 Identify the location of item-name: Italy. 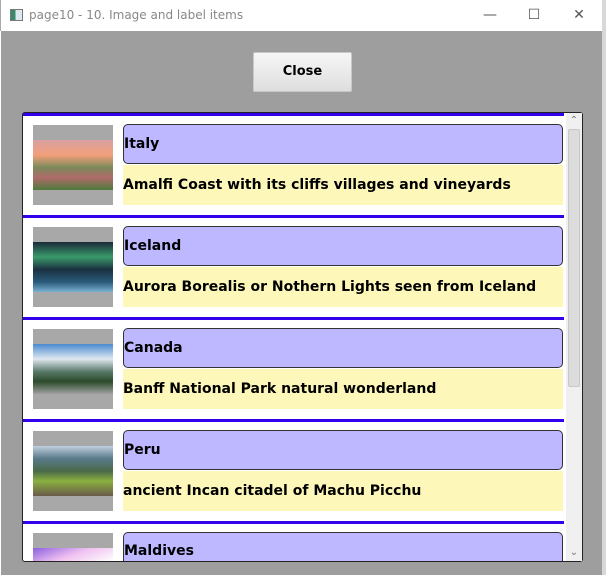
(343, 144).